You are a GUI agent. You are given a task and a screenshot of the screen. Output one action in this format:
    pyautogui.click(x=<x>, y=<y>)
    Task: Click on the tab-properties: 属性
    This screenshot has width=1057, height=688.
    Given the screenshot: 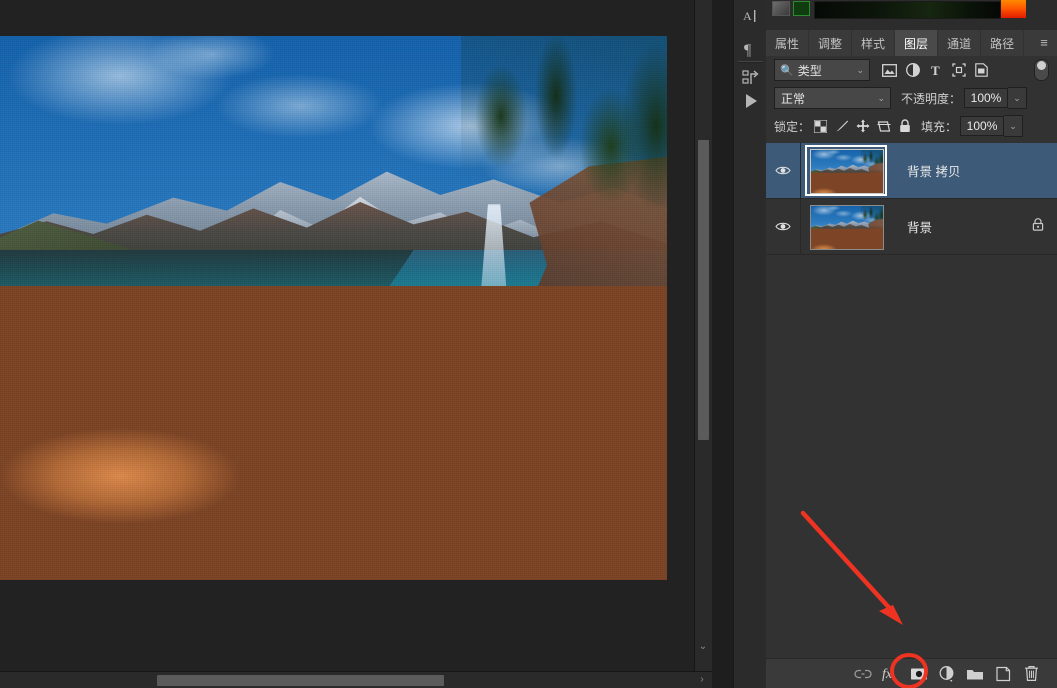 What is the action you would take?
    pyautogui.click(x=788, y=43)
    